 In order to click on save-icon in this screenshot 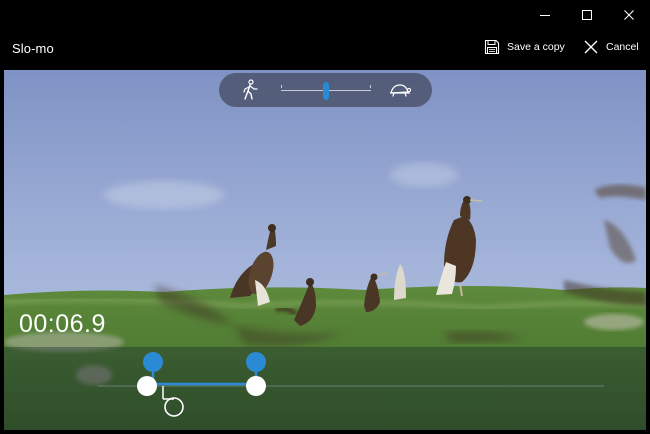, I will do `click(492, 47)`.